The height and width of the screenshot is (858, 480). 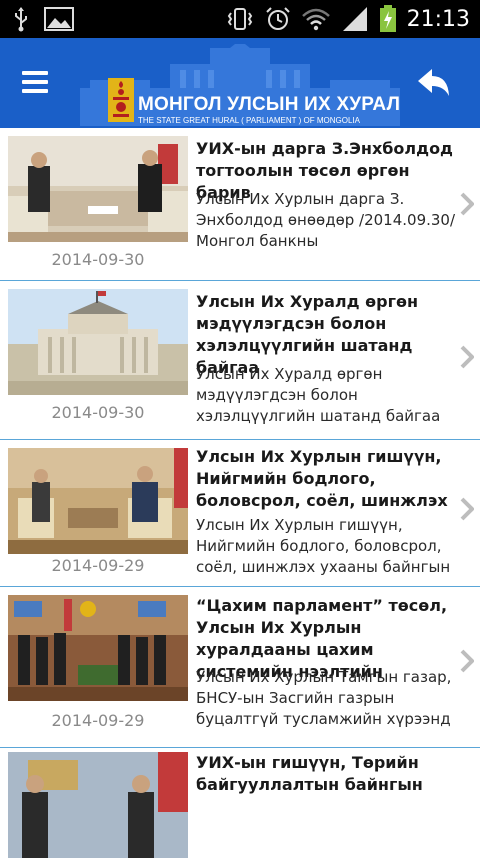 I want to click on usb-icon, so click(x=21, y=19).